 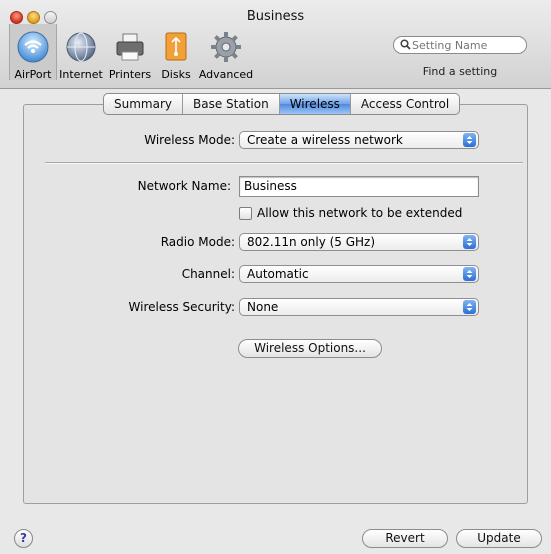 I want to click on tab-base-station: Base Station, so click(x=231, y=104).